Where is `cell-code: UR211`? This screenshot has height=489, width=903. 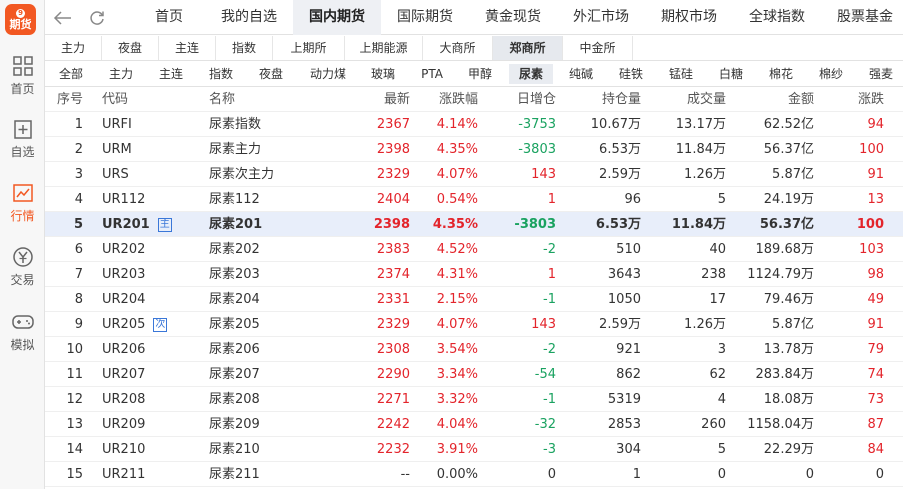
cell-code: UR211 is located at coordinates (123, 474).